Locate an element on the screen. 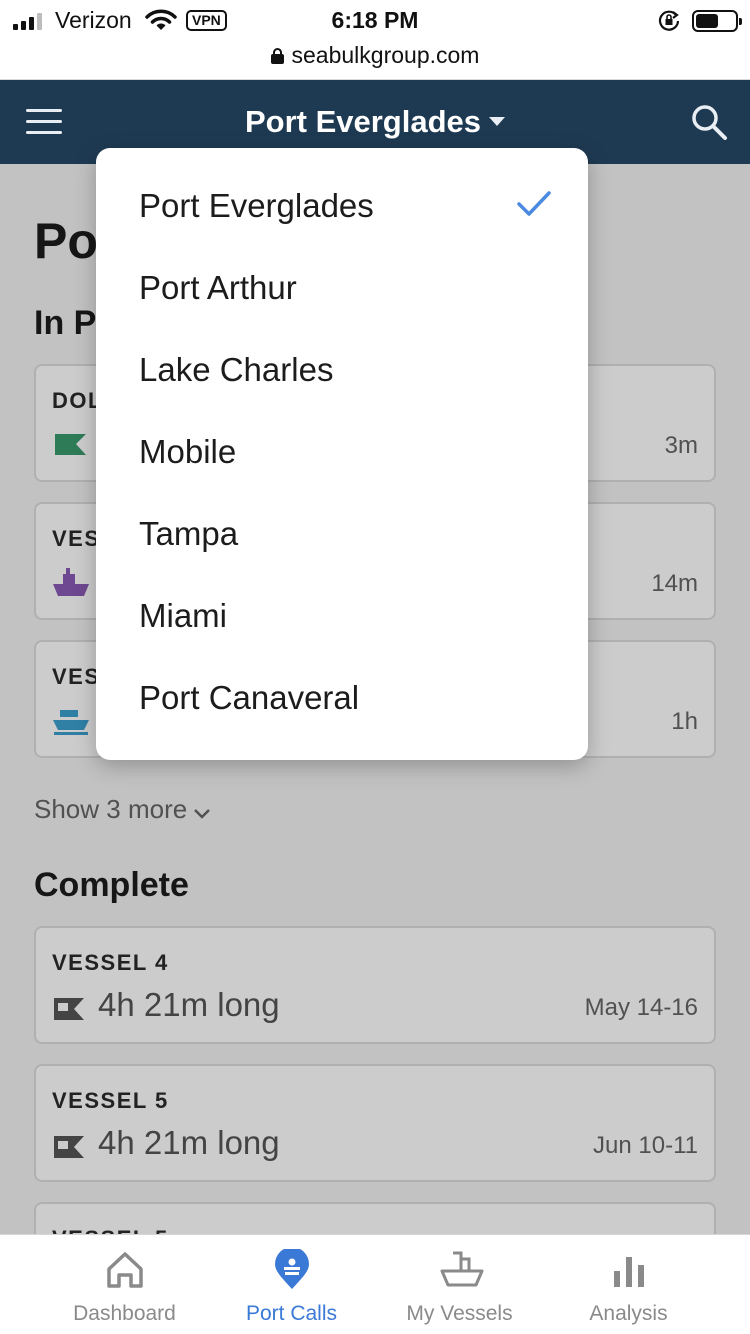 This screenshot has height=1334, width=750. port-option-port-canaveral: Port Canaveral is located at coordinates (342, 698).